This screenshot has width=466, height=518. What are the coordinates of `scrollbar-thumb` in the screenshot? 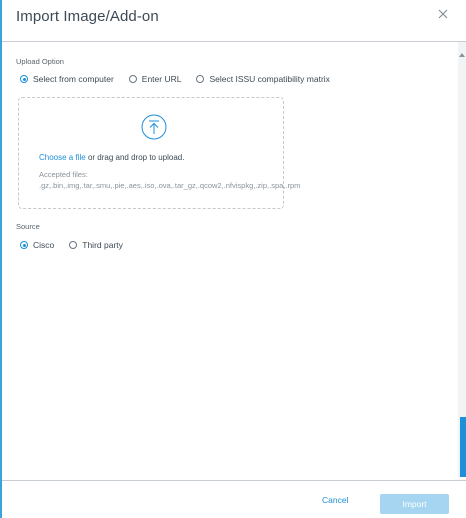 It's located at (463, 447).